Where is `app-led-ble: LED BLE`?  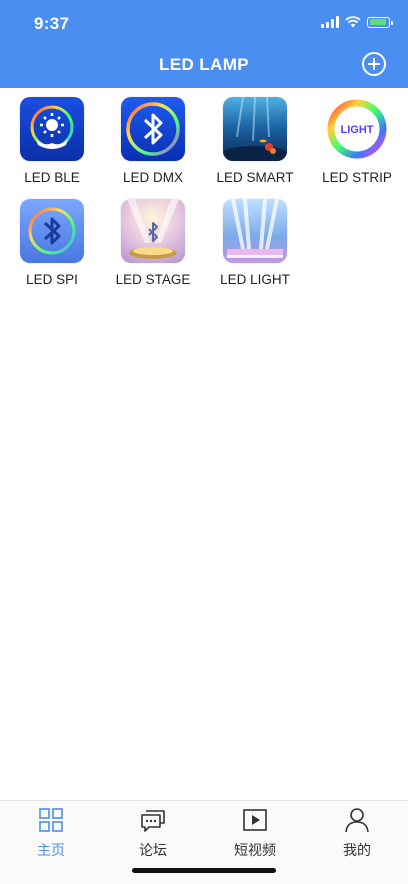 app-led-ble: LED BLE is located at coordinates (52, 141).